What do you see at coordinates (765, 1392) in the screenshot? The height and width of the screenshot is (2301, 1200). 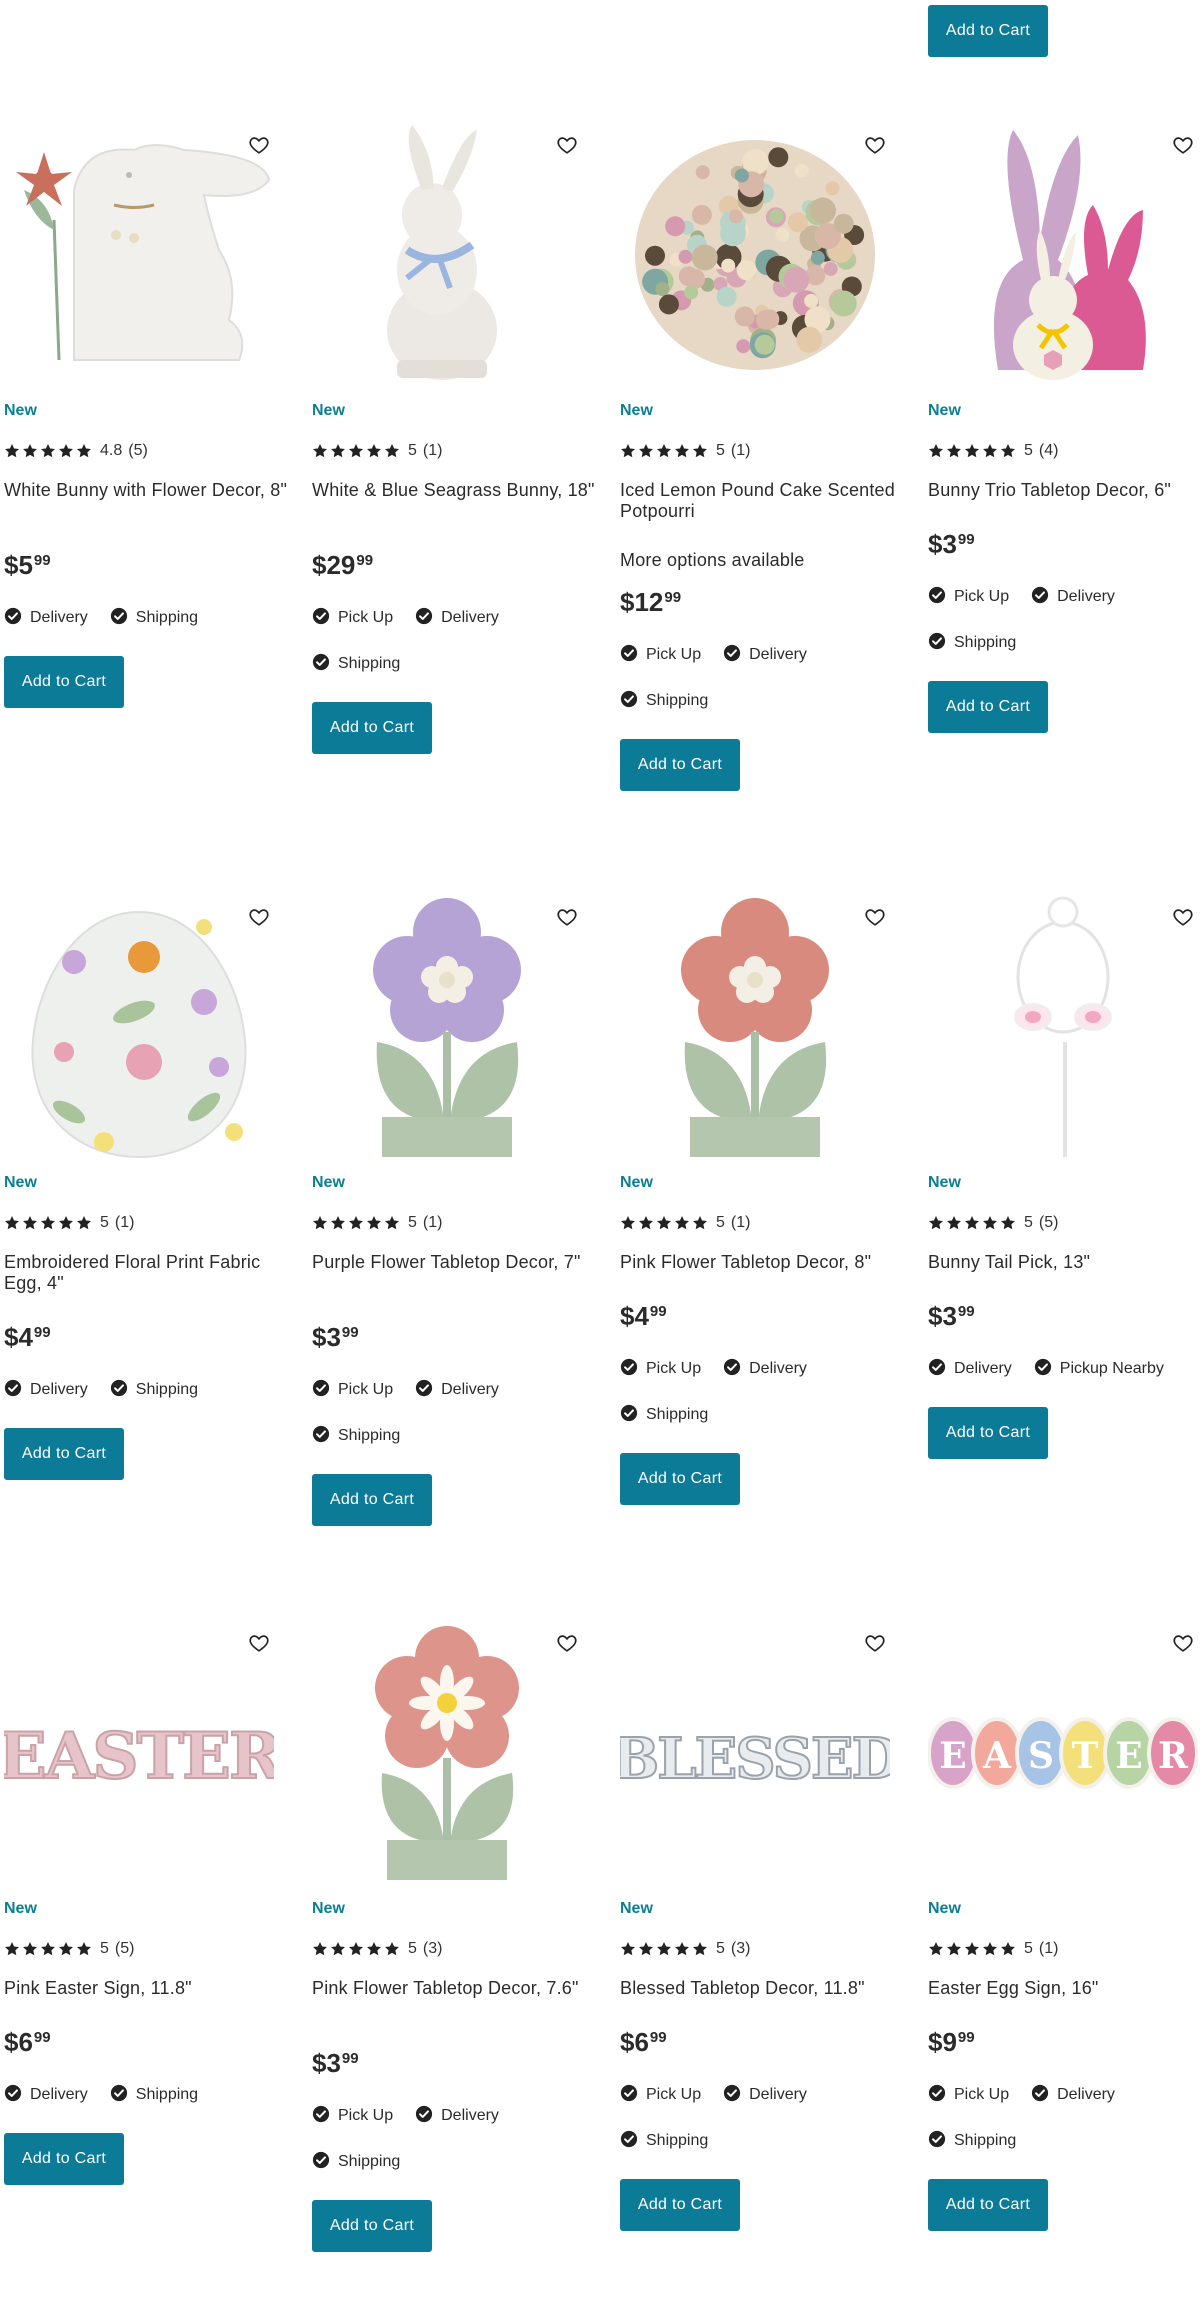 I see `fulfillment-options: Pick Up Delivery Shipping` at bounding box center [765, 1392].